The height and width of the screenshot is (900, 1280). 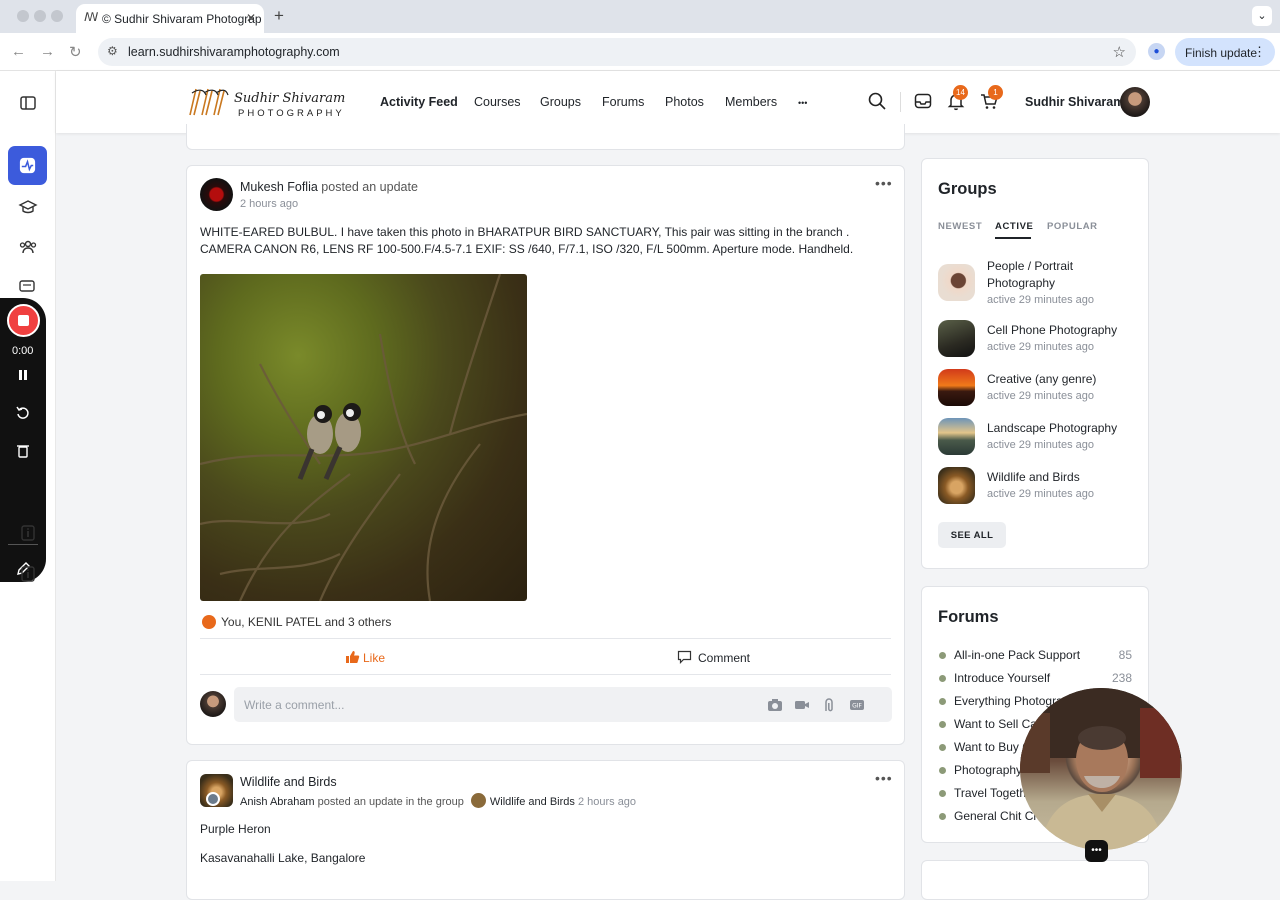 I want to click on new-tab-icon: +, so click(x=279, y=16).